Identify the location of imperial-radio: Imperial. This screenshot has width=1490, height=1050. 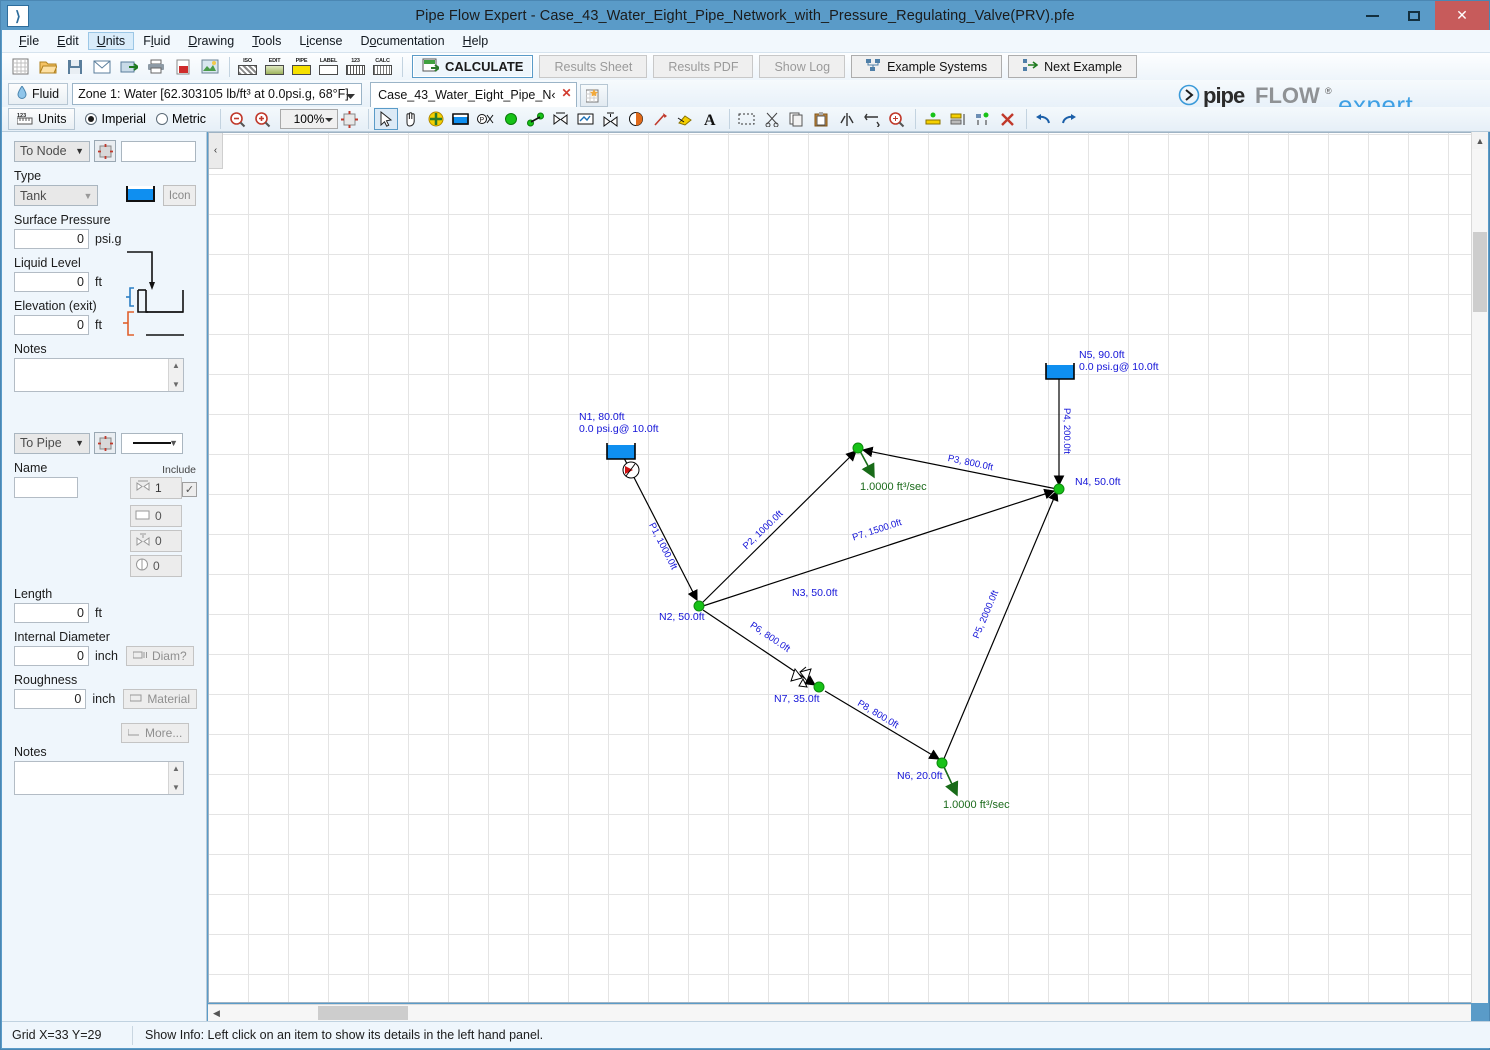
(115, 119).